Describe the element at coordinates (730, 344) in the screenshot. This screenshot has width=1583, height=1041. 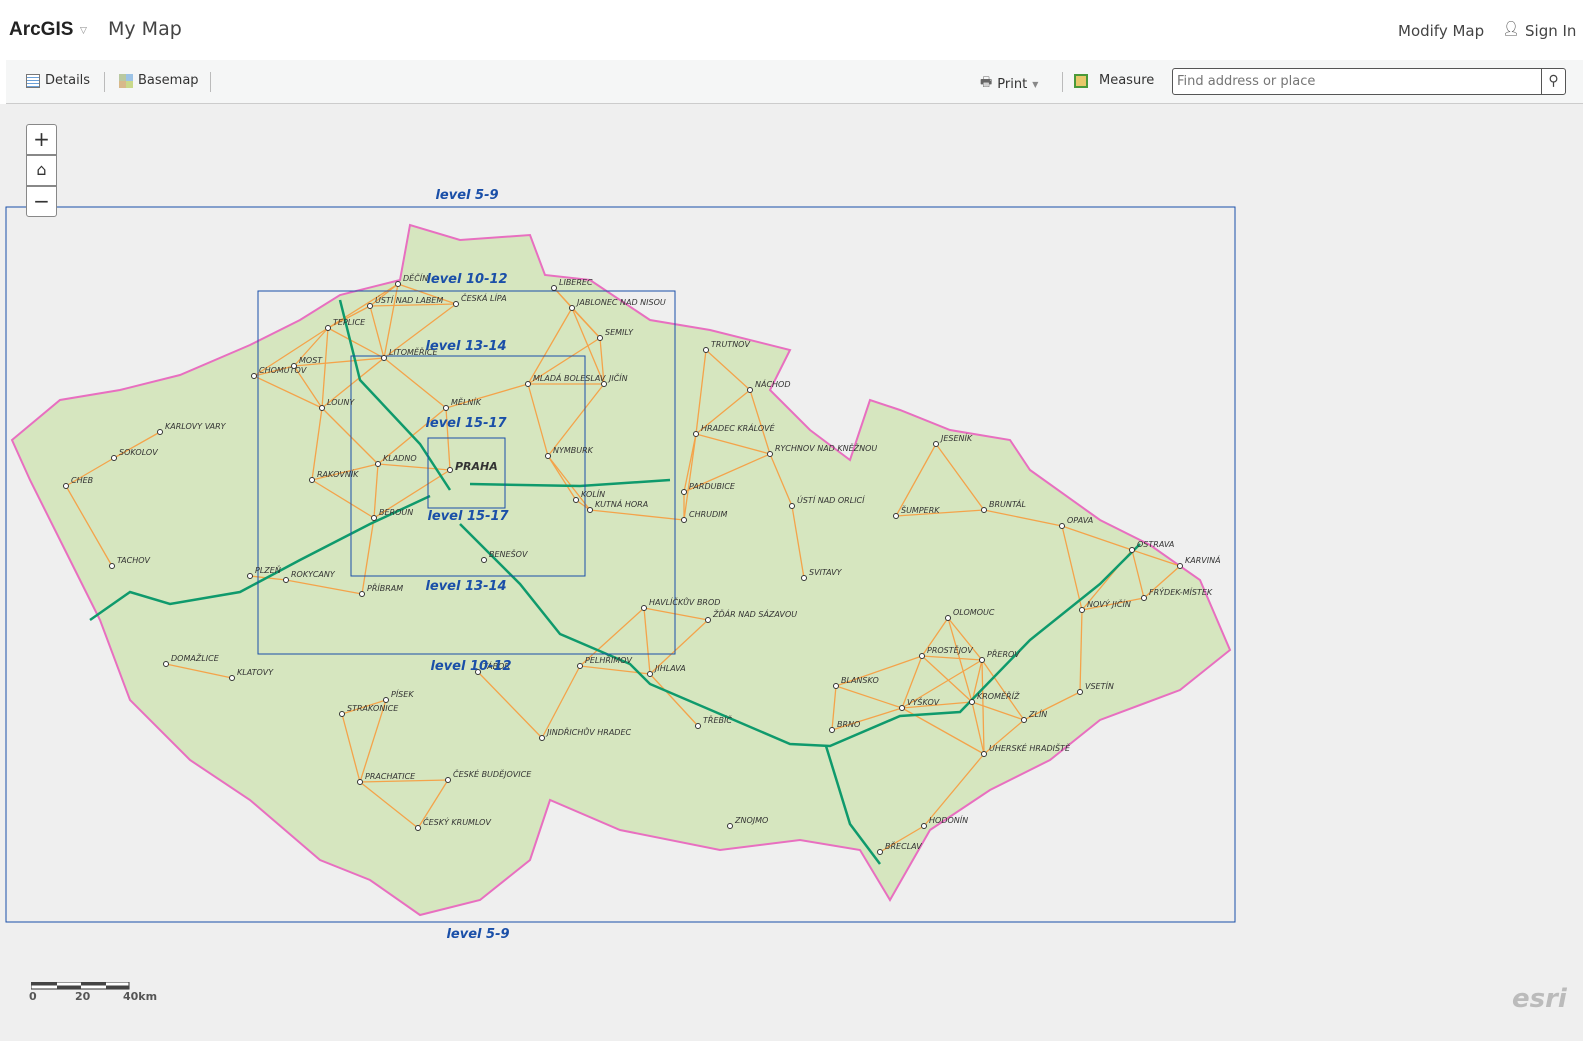
I see `city-label: Trutnov` at that location.